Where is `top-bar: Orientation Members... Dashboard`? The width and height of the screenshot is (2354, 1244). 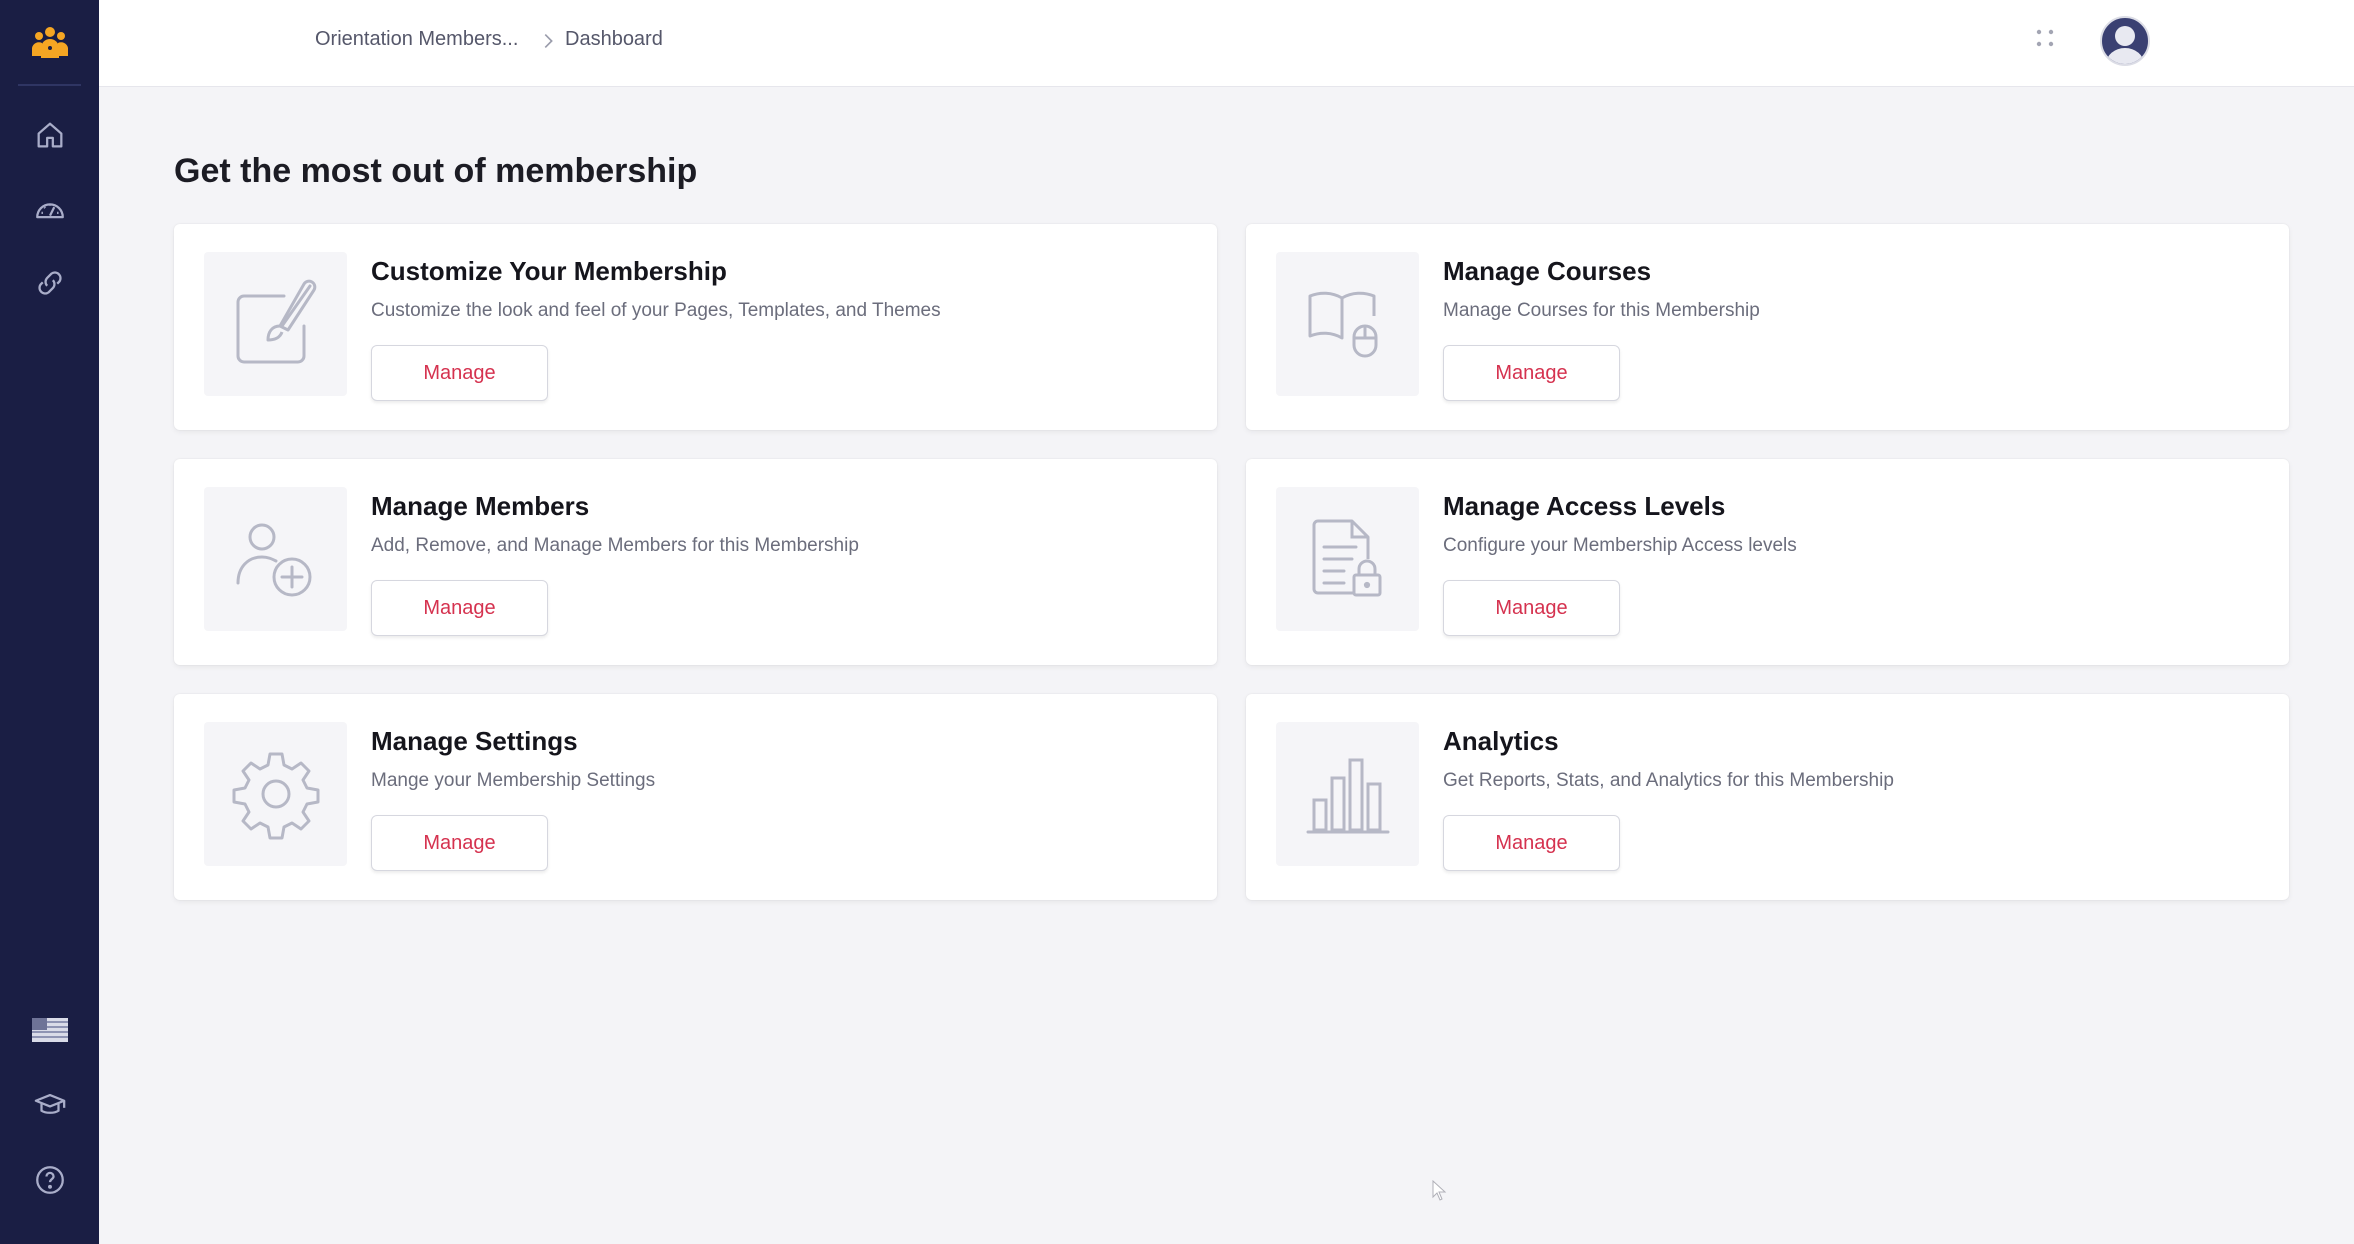 top-bar: Orientation Members... Dashboard is located at coordinates (1226, 43).